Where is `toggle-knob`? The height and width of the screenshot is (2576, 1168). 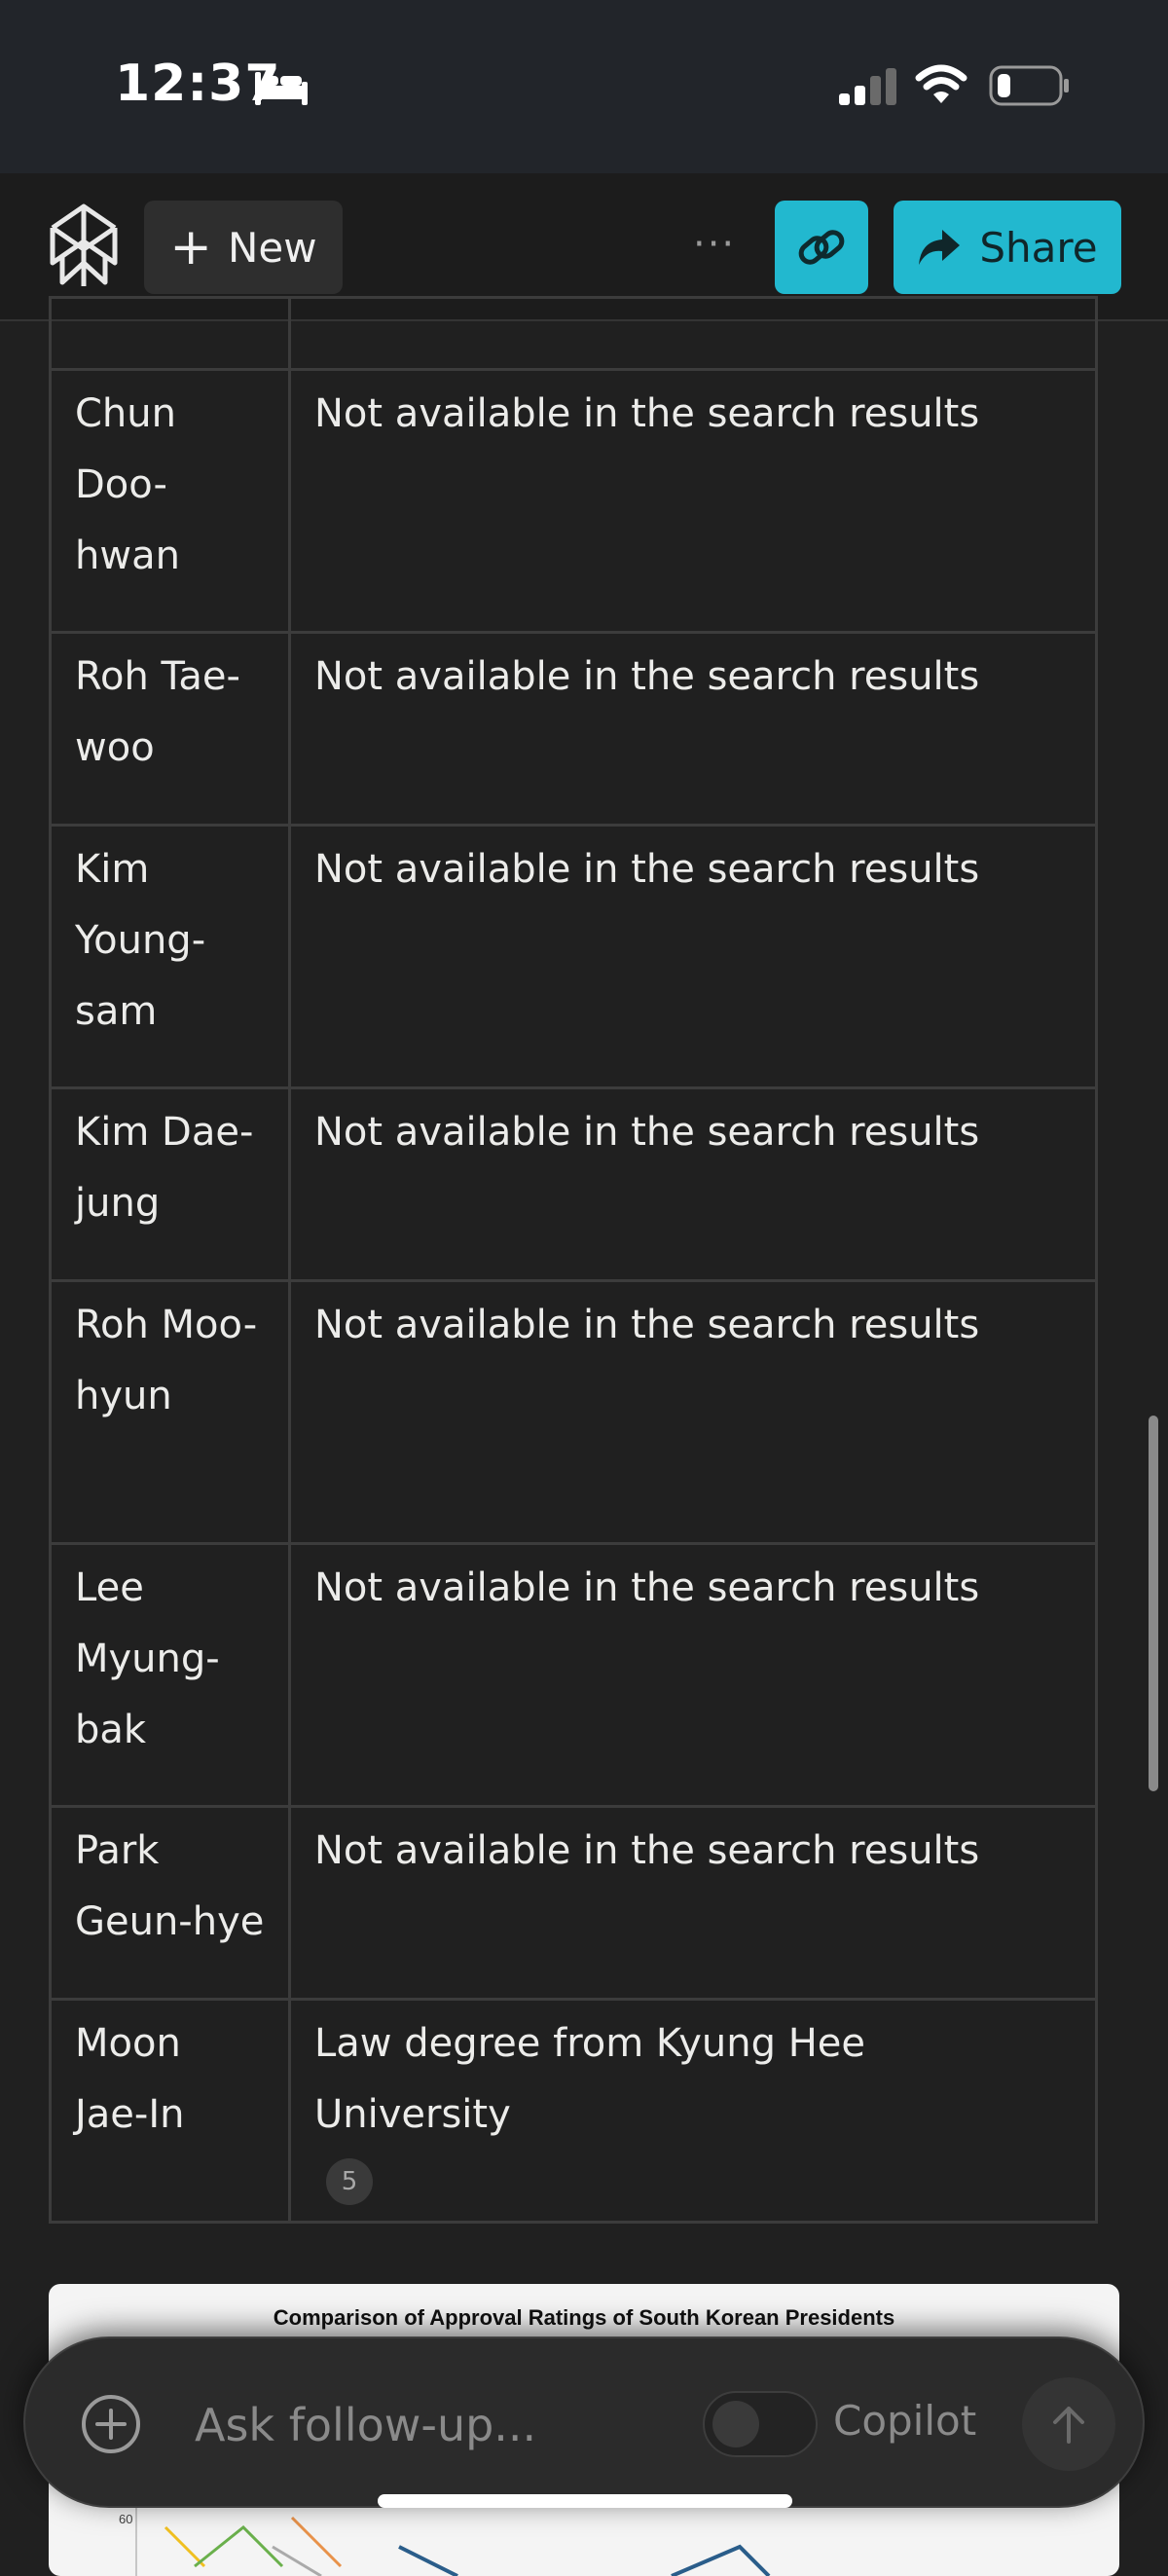 toggle-knob is located at coordinates (736, 2424).